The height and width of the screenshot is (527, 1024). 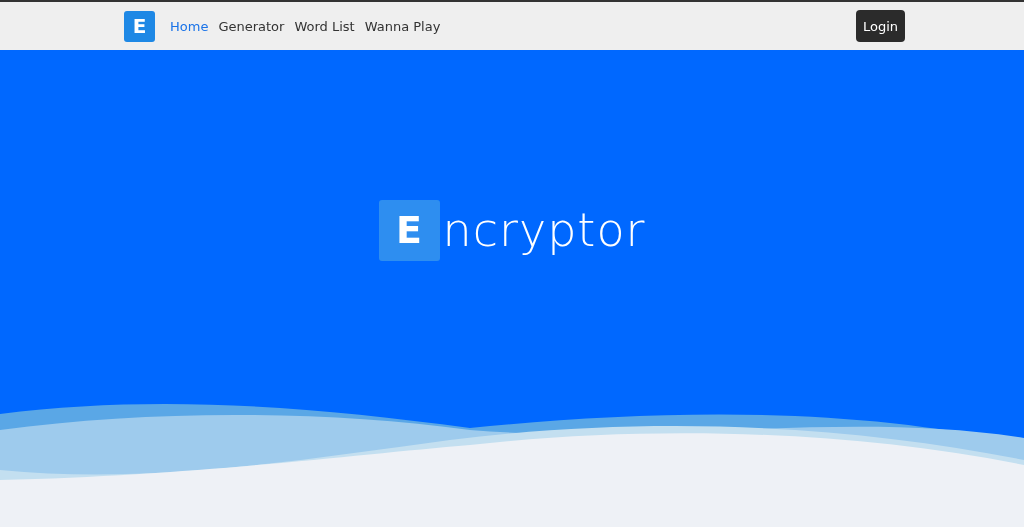 I want to click on nav-link: Word List, so click(x=324, y=26).